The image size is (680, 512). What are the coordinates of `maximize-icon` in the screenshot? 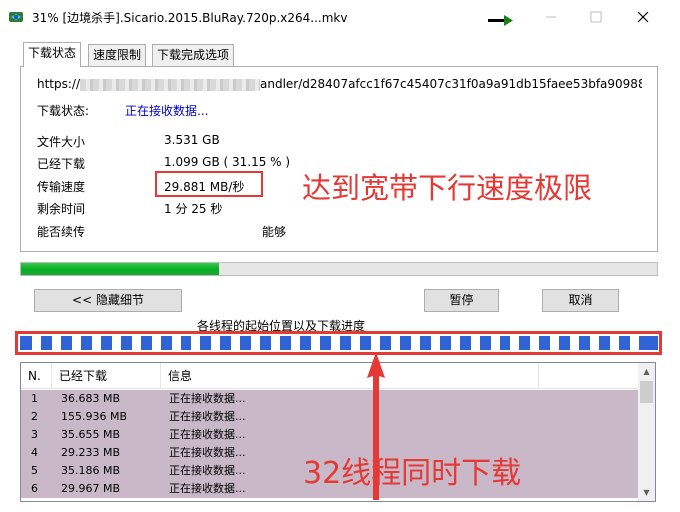 It's located at (596, 17).